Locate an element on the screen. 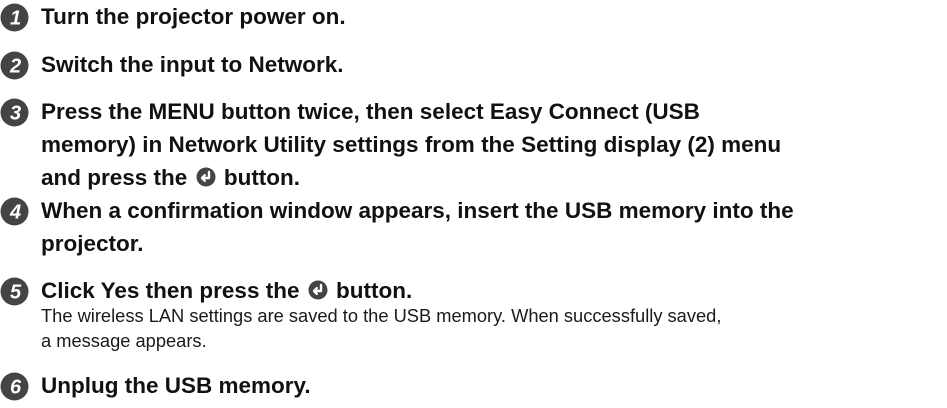 Image resolution: width=947 pixels, height=408 pixels. circled-number-6-icon: 6 is located at coordinates (14, 386).